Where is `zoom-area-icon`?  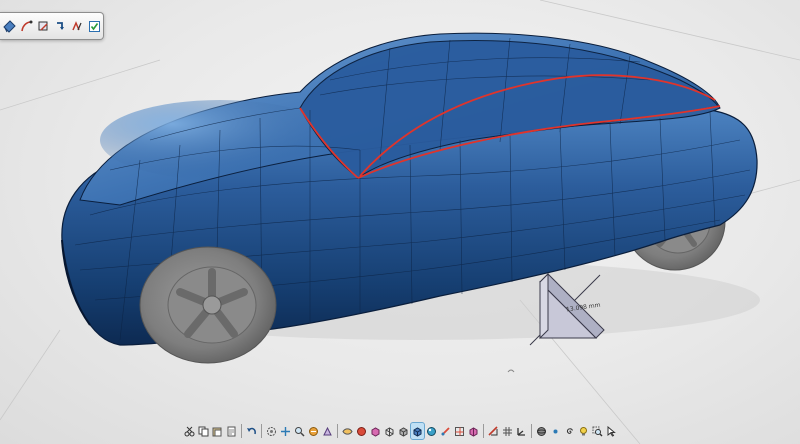 zoom-area-icon is located at coordinates (597, 431).